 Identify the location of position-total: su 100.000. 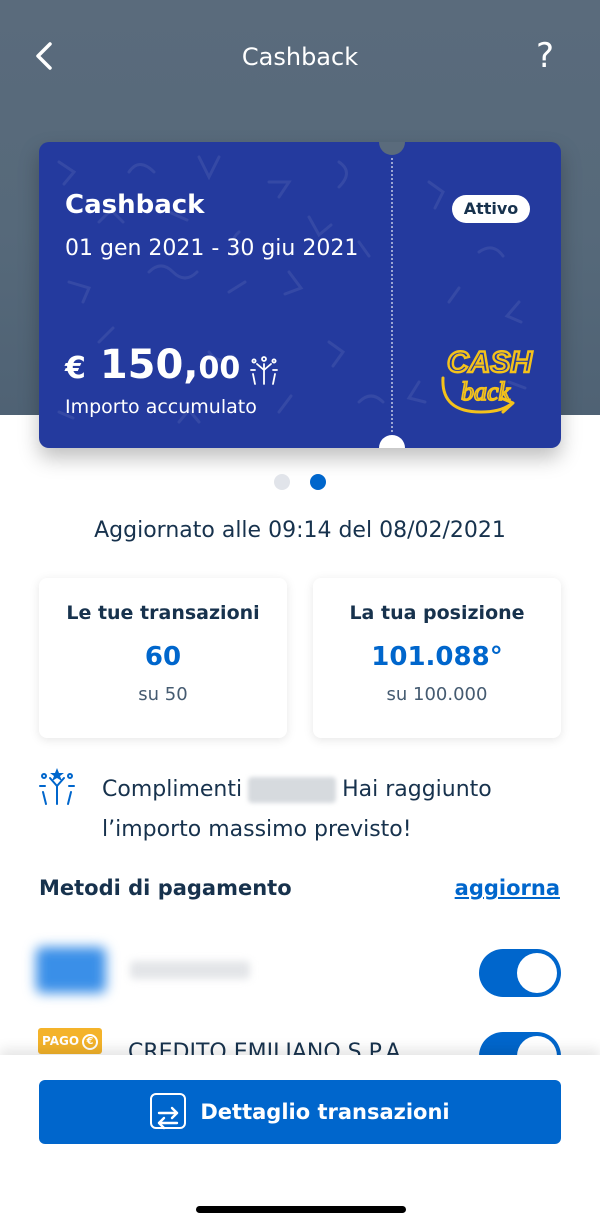
(437, 694).